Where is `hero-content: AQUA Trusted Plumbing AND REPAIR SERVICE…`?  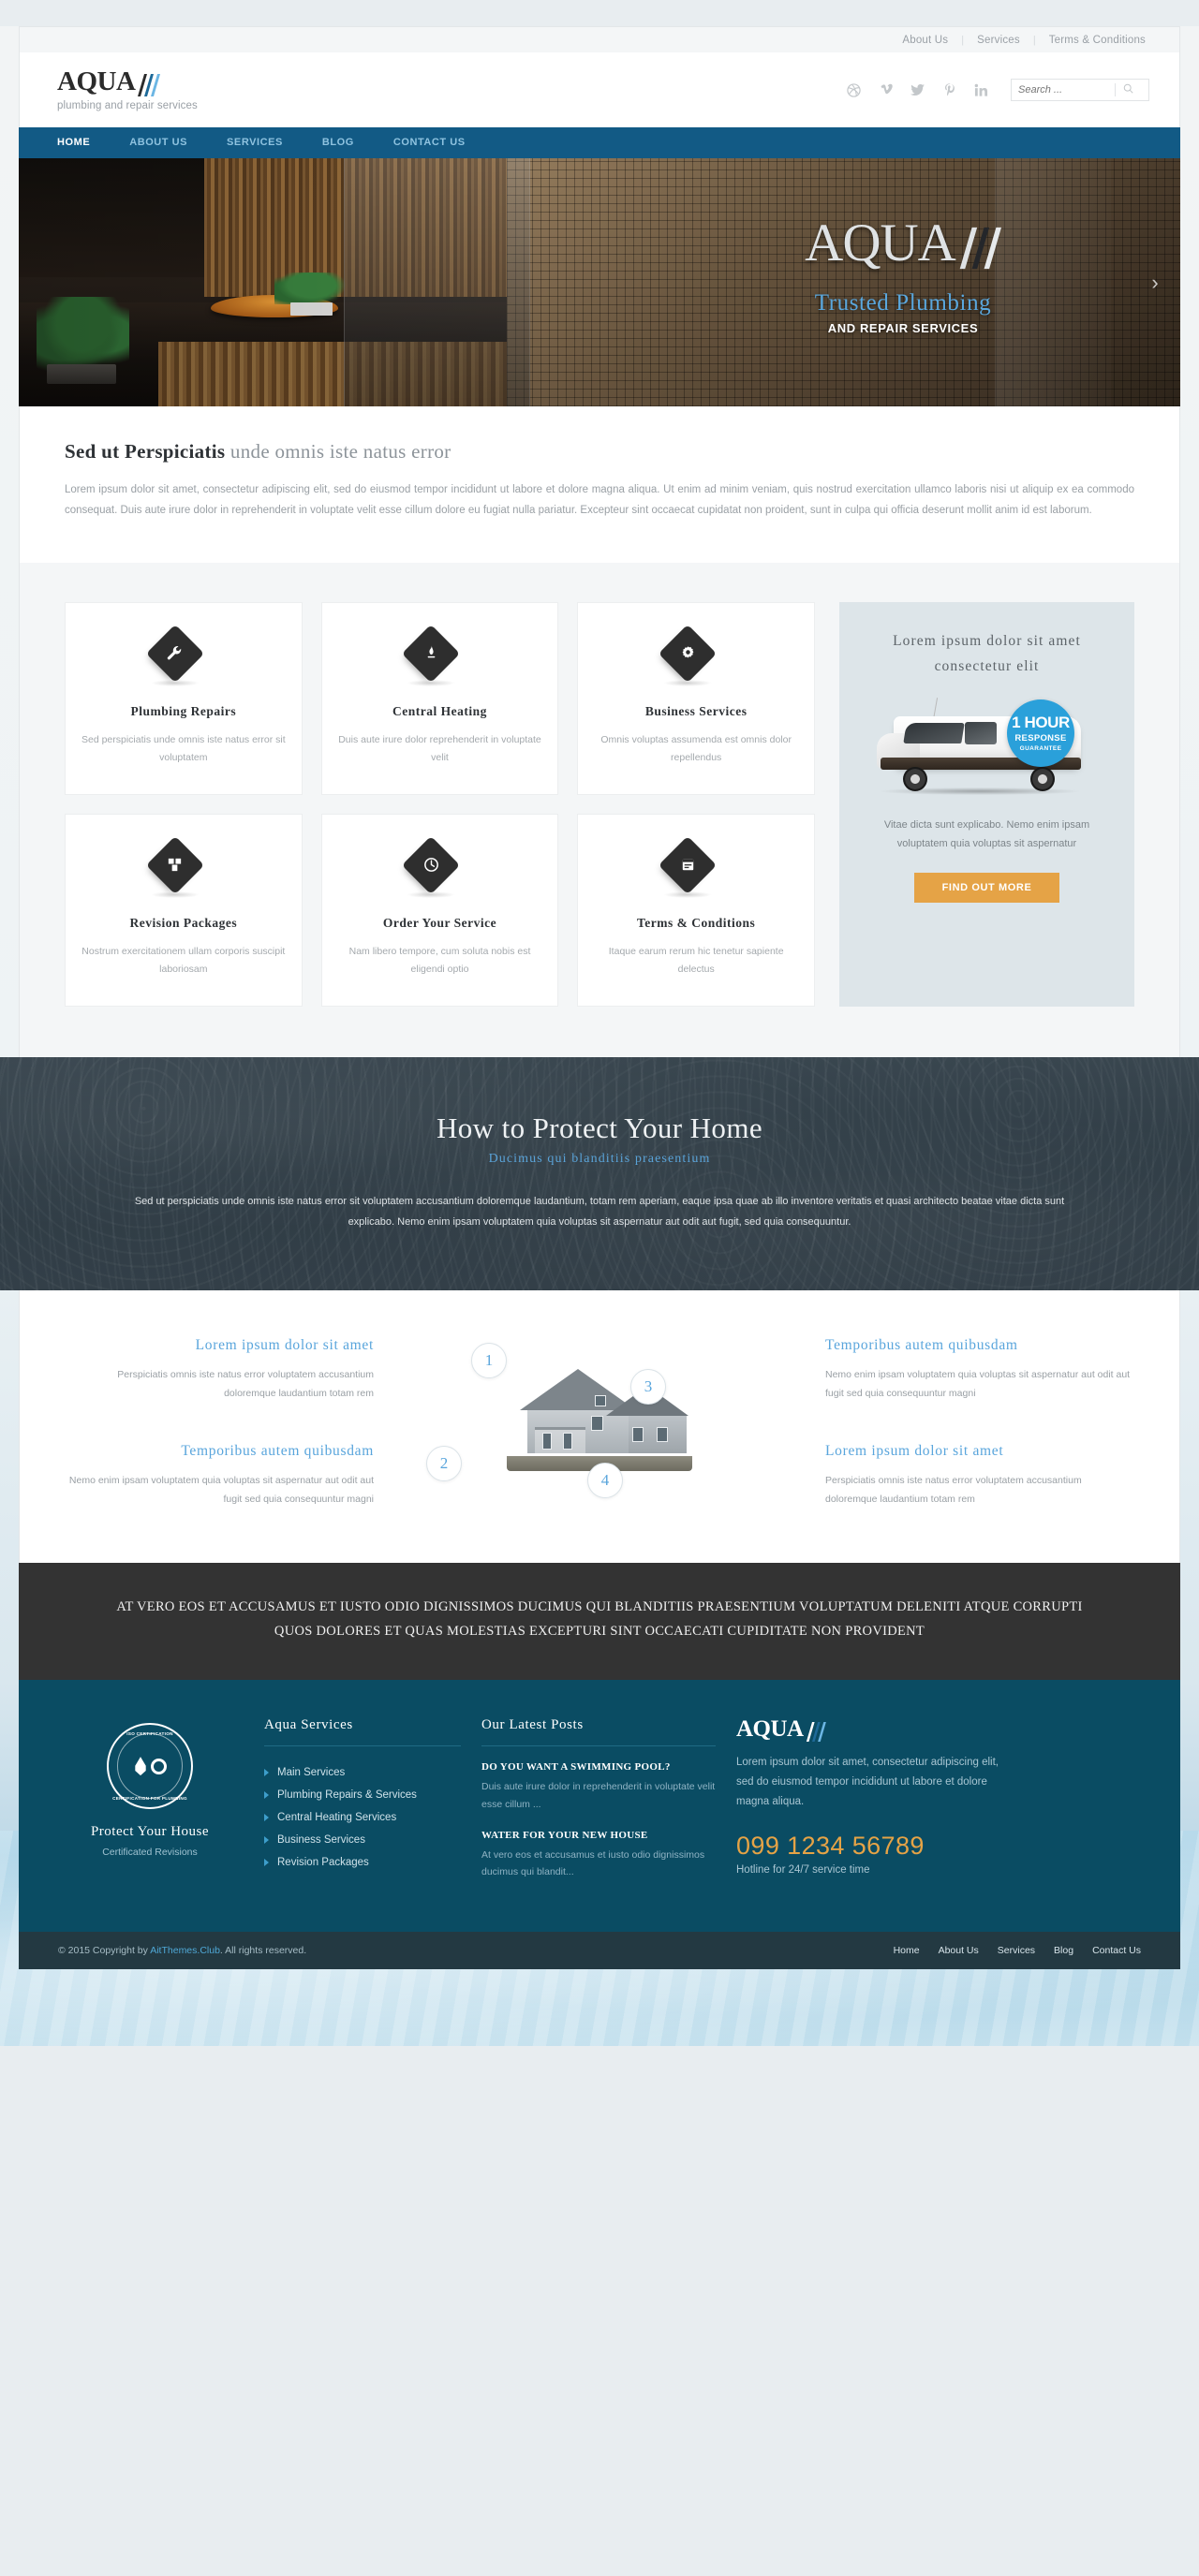 hero-content: AQUA Trusted Plumbing AND REPAIR SERVICE… is located at coordinates (903, 275).